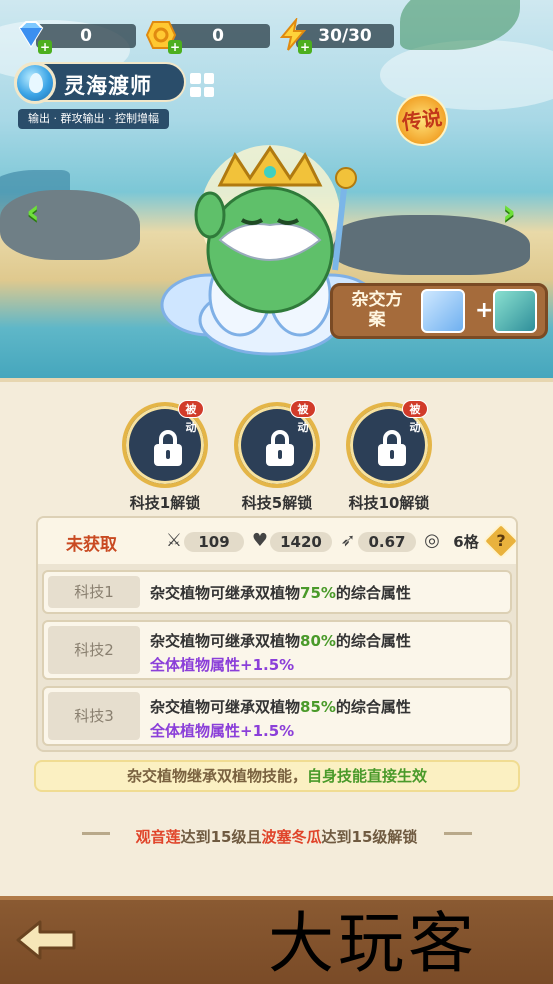 This screenshot has height=984, width=553. What do you see at coordinates (94, 592) in the screenshot?
I see `tech-tag: 科技1` at bounding box center [94, 592].